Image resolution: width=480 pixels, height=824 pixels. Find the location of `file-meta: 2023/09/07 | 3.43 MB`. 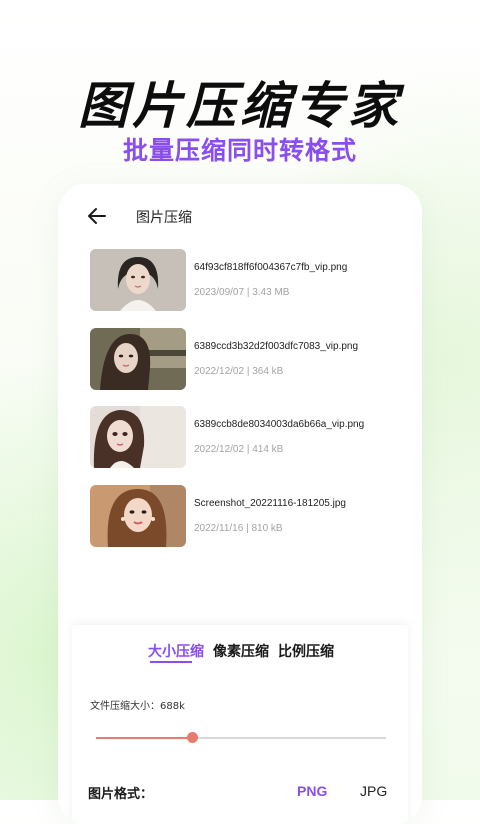

file-meta: 2023/09/07 | 3.43 MB is located at coordinates (242, 292).